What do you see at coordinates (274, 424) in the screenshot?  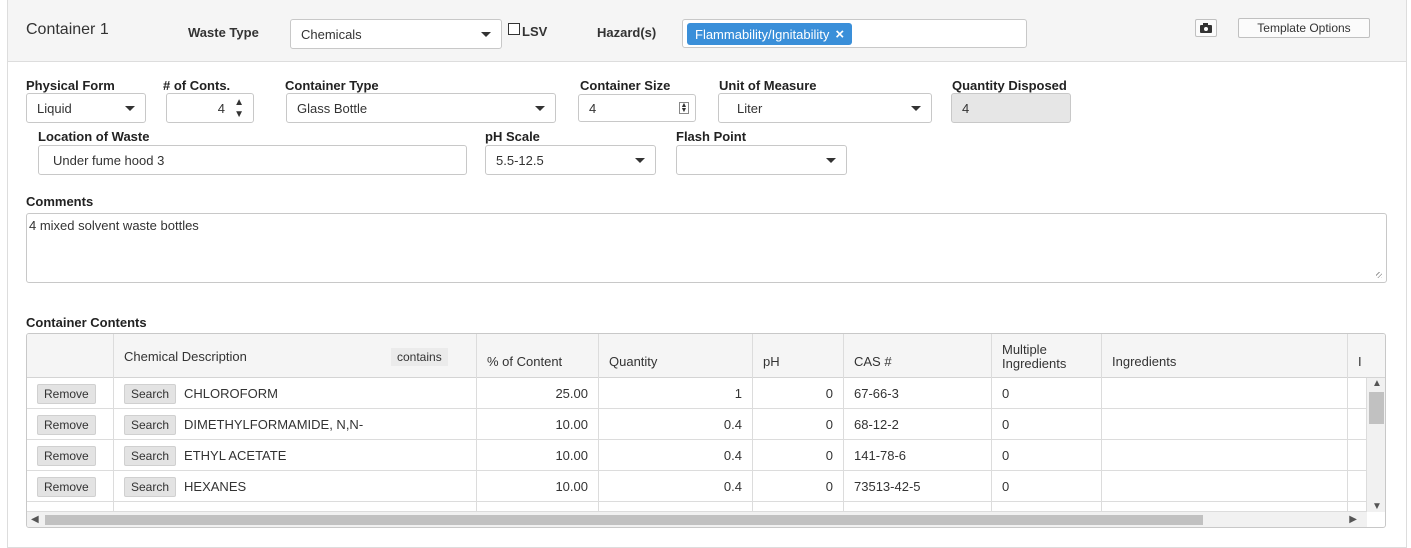 I see `chemical-name: DIMETHYLFORMAMIDE, N,N-` at bounding box center [274, 424].